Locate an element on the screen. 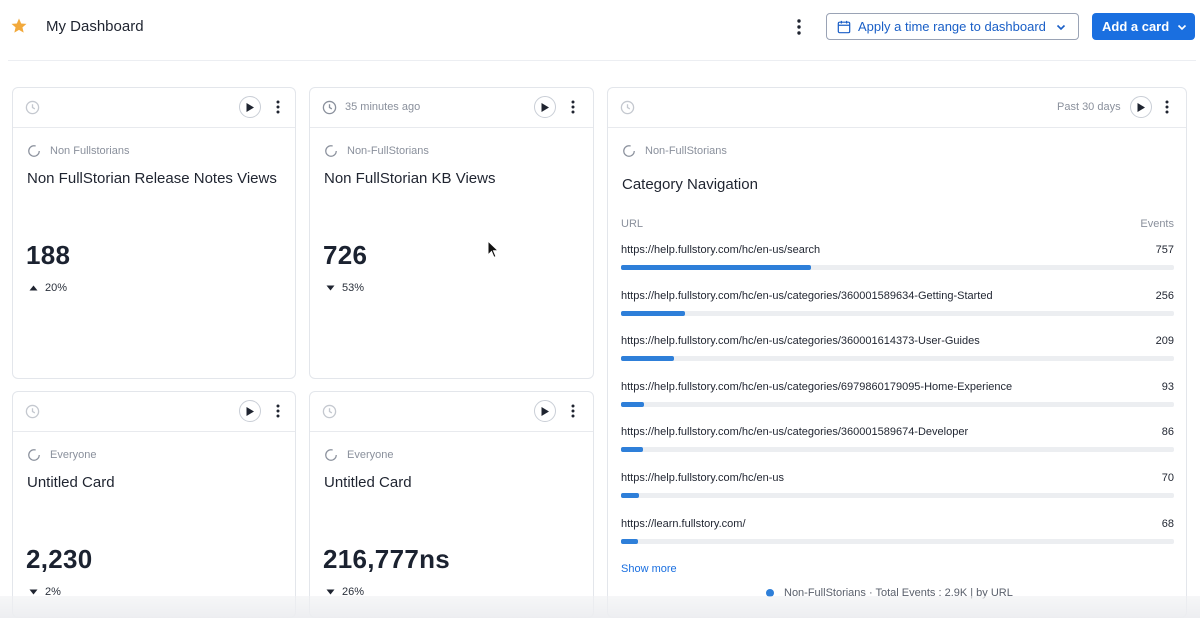 This screenshot has height=618, width=1200. segment-label: Everyone is located at coordinates (61, 455).